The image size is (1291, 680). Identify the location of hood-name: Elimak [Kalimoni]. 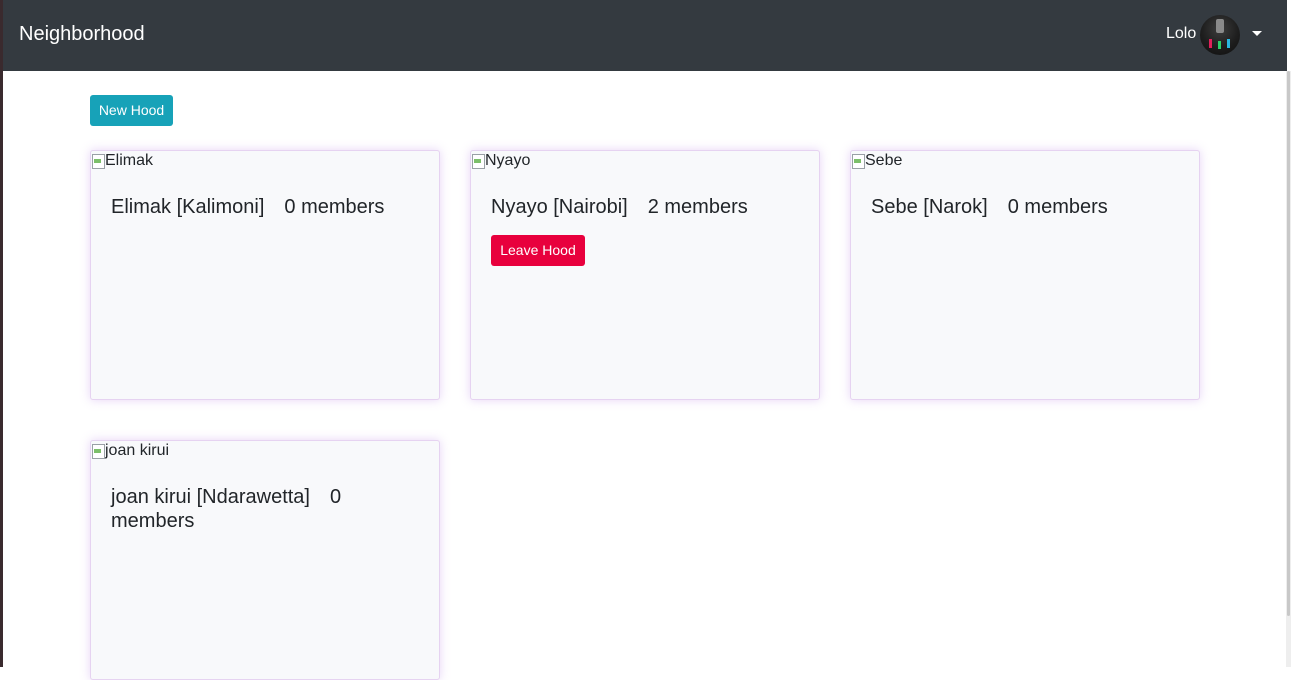
(187, 207).